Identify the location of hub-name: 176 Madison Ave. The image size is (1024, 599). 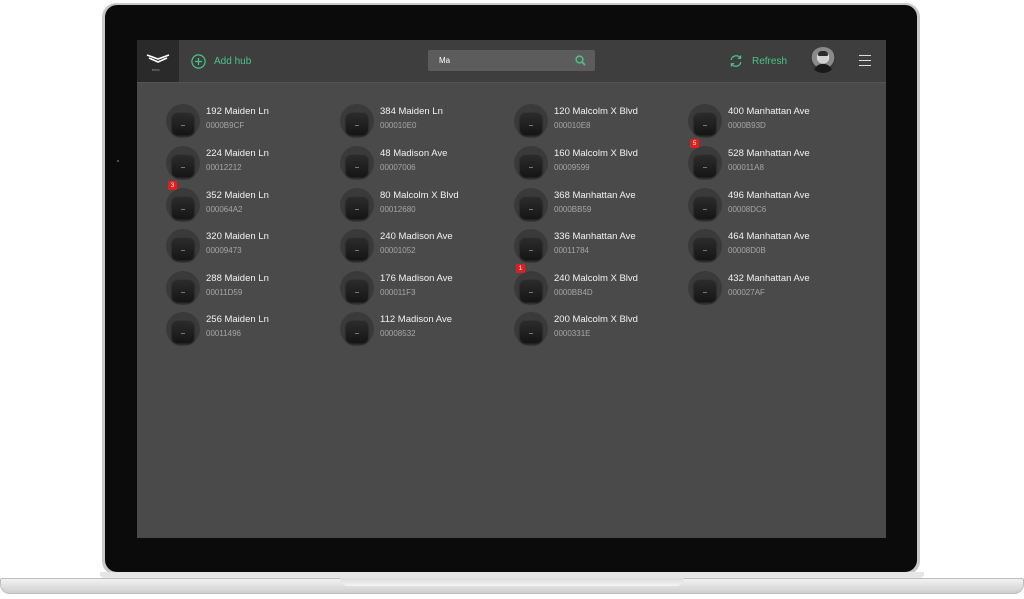
(416, 278).